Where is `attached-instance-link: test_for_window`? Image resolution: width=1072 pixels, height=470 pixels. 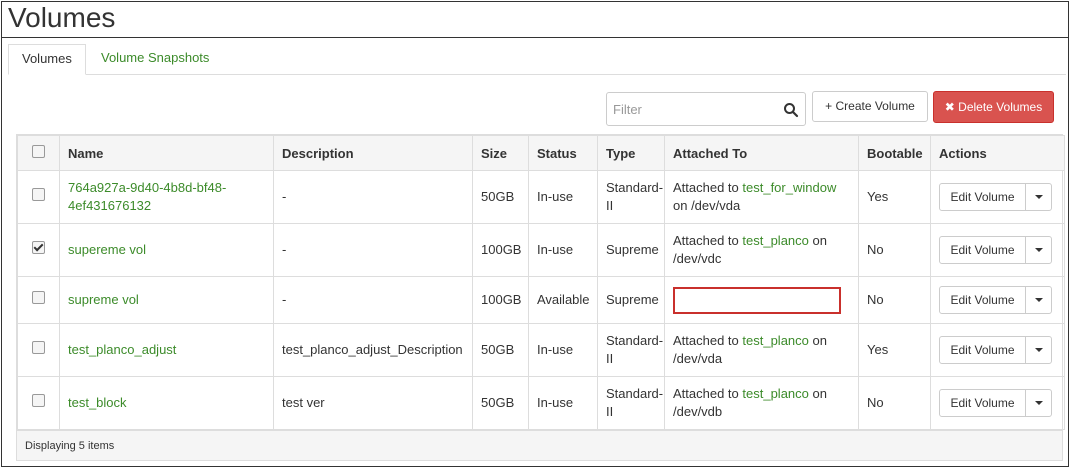
attached-instance-link: test_for_window is located at coordinates (789, 187).